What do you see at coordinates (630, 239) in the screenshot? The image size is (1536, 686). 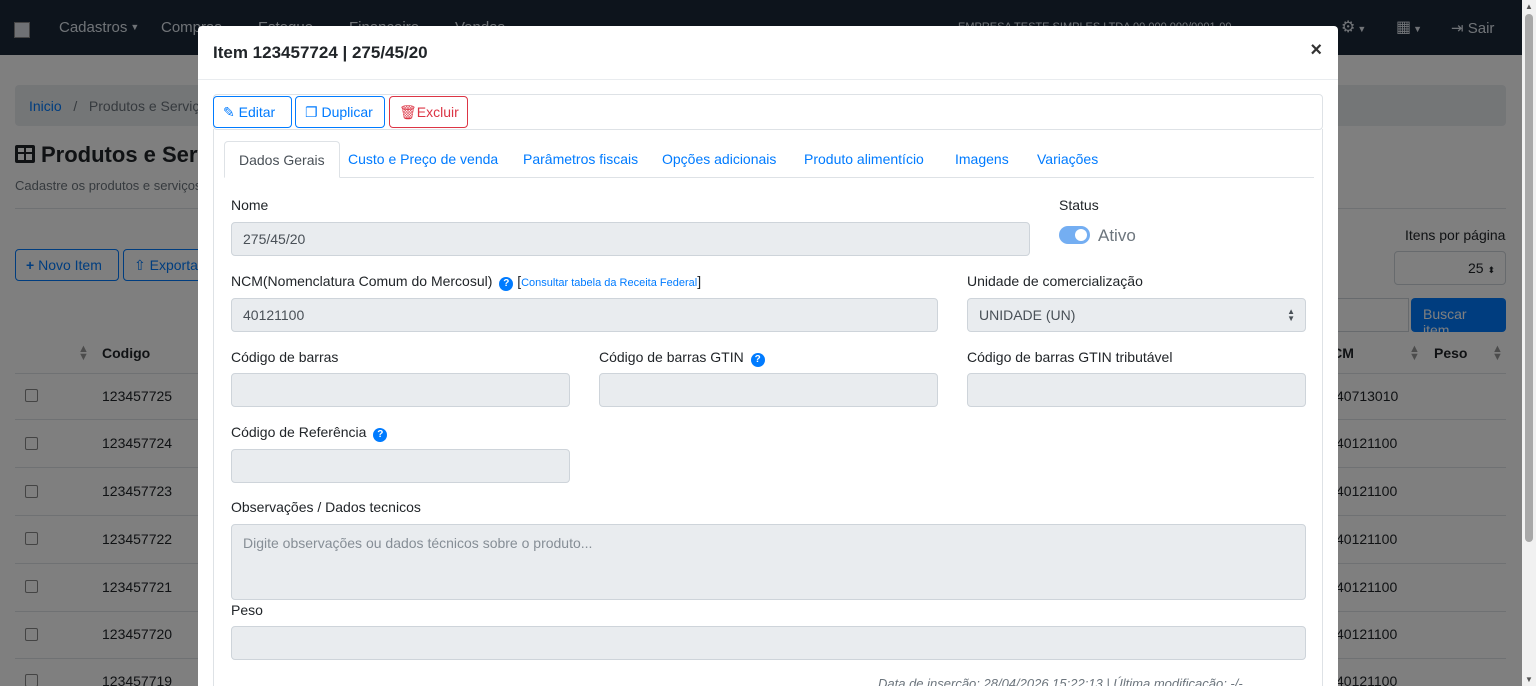 I see `name-field: 275/45/20` at bounding box center [630, 239].